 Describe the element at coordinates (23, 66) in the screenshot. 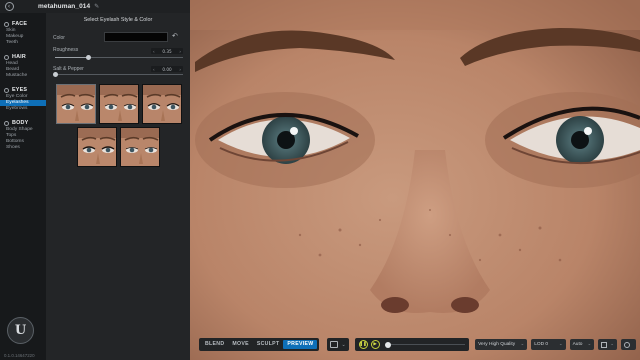

I see `nav-group-hair: HAIR Head Beard Mustache` at that location.